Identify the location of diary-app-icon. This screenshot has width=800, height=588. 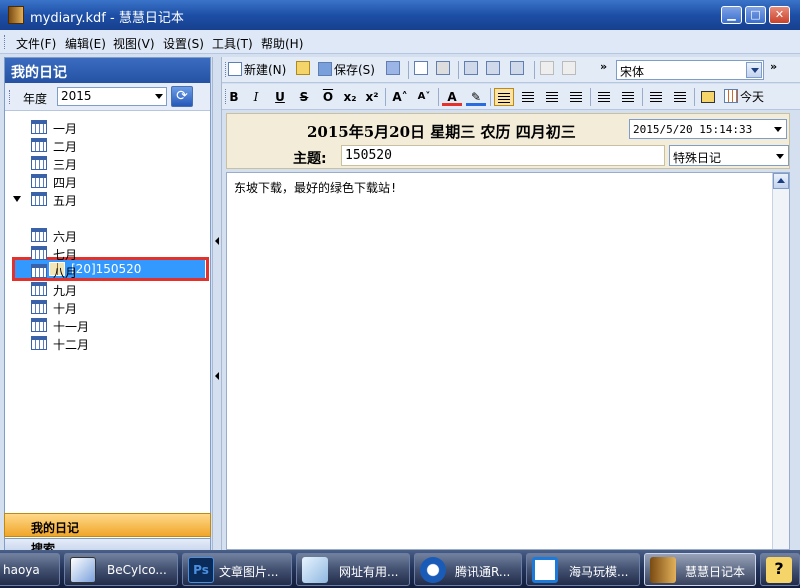
(663, 570).